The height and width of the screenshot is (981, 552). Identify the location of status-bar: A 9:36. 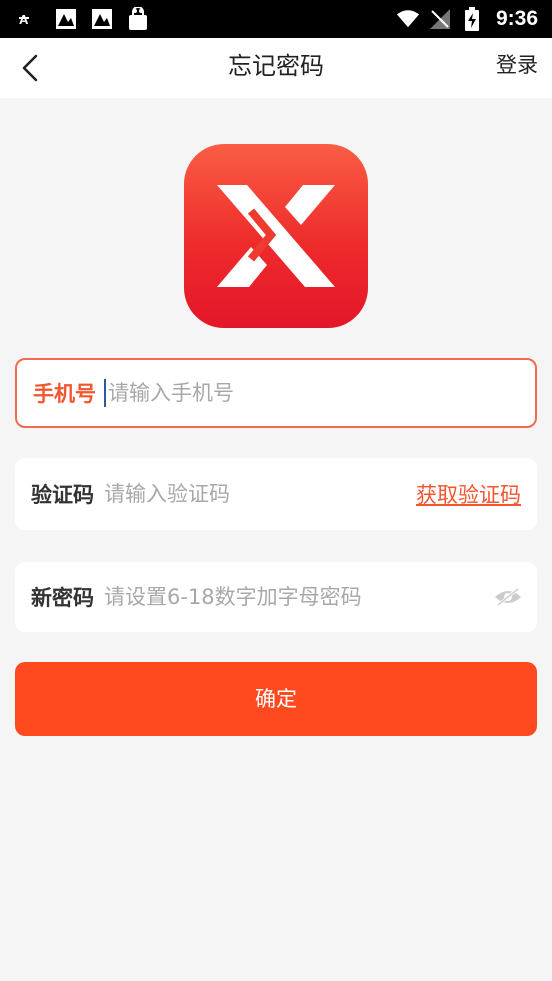
(276, 19).